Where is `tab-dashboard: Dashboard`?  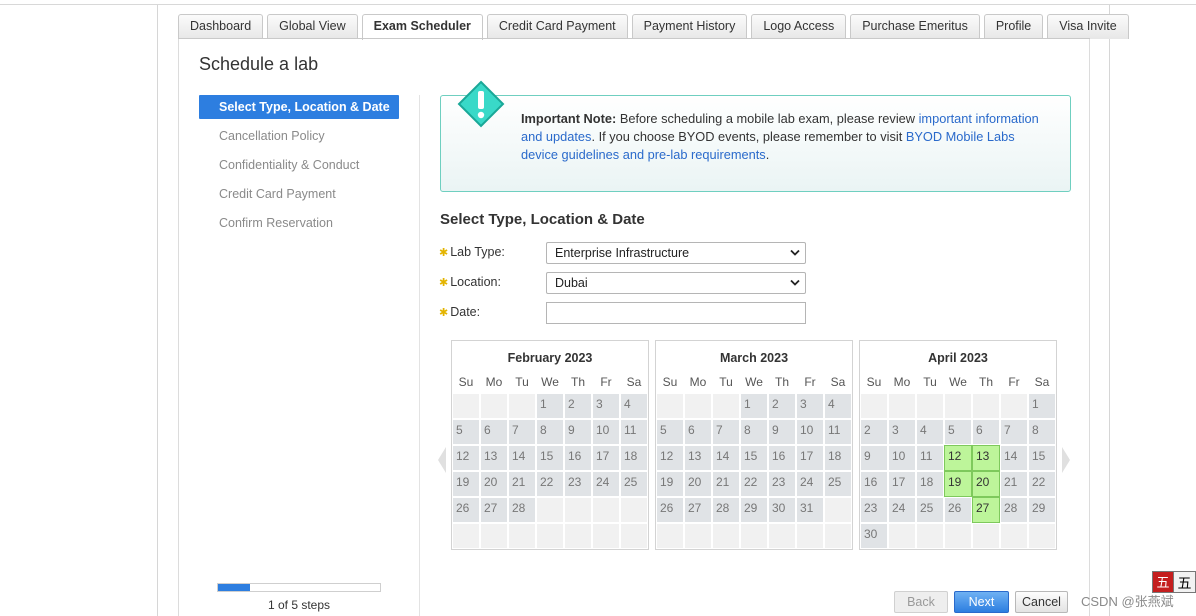
tab-dashboard: Dashboard is located at coordinates (221, 26).